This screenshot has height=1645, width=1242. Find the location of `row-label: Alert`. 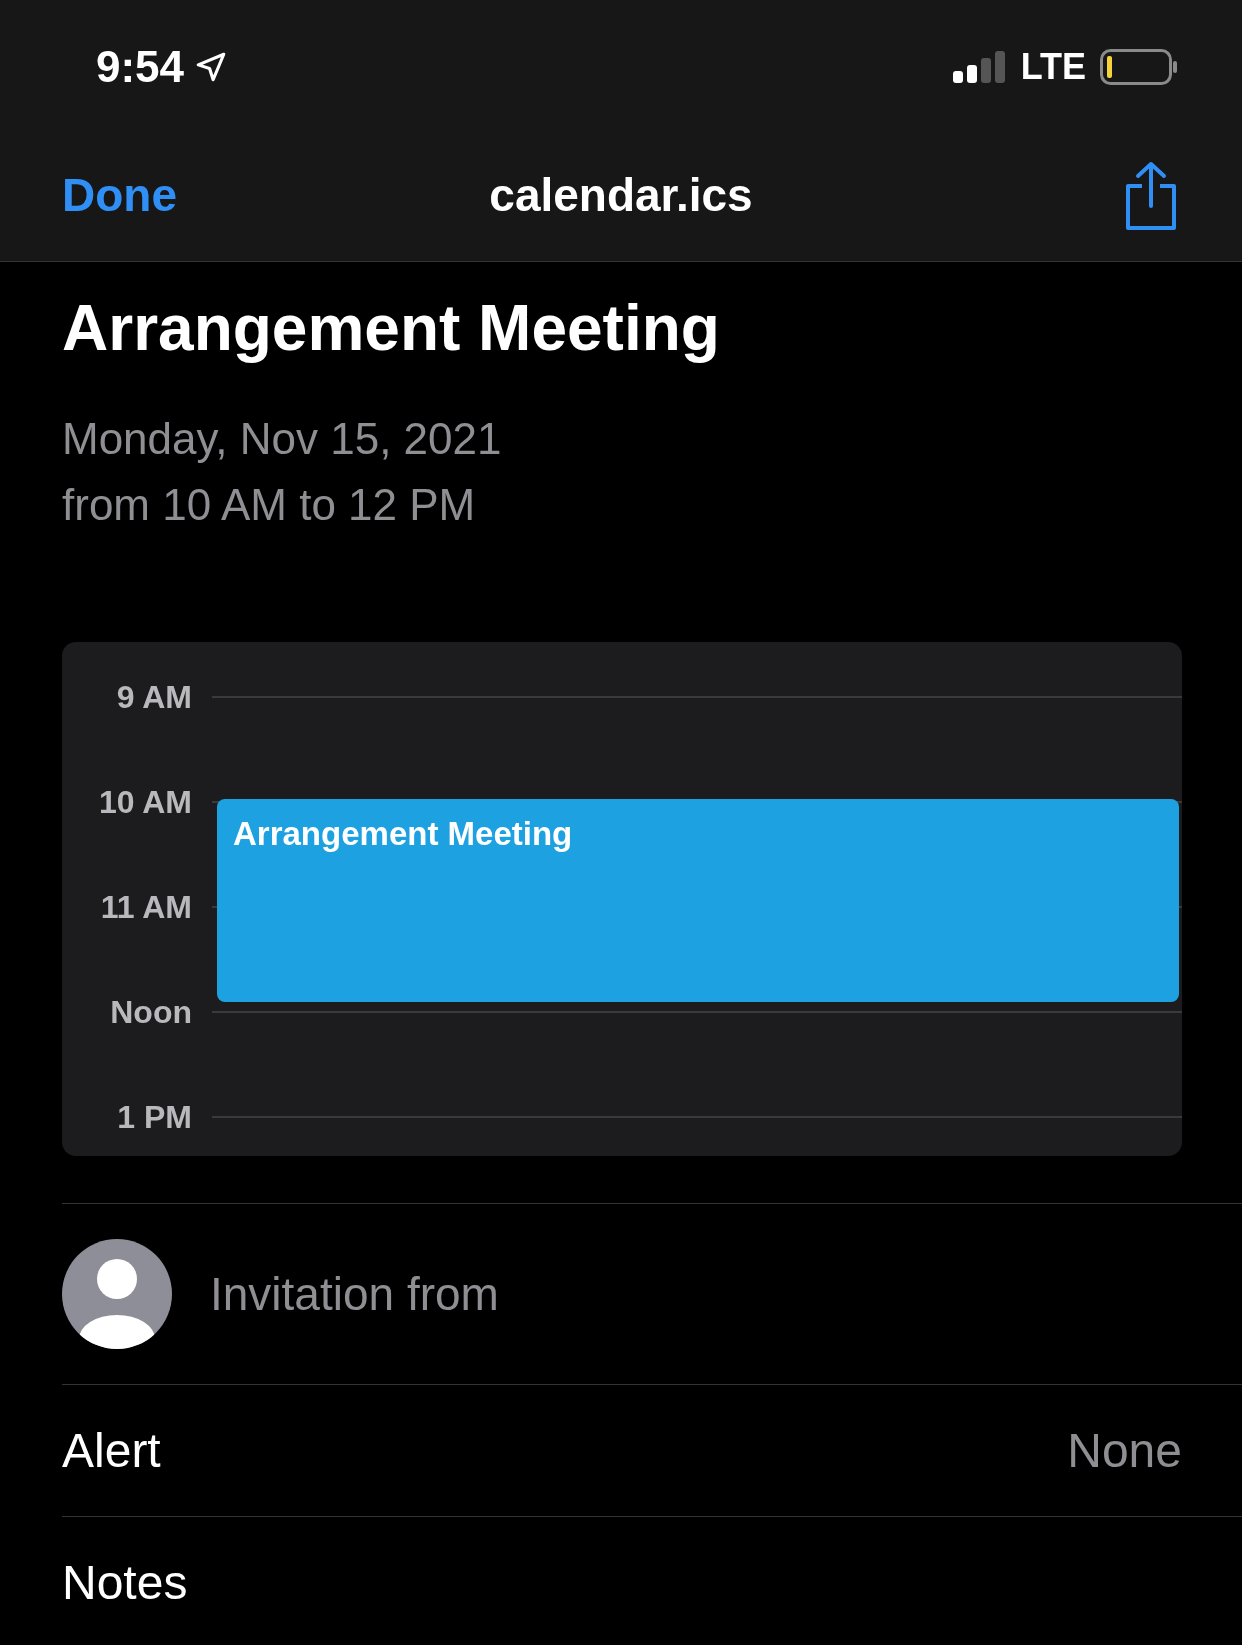

row-label: Alert is located at coordinates (111, 1450).